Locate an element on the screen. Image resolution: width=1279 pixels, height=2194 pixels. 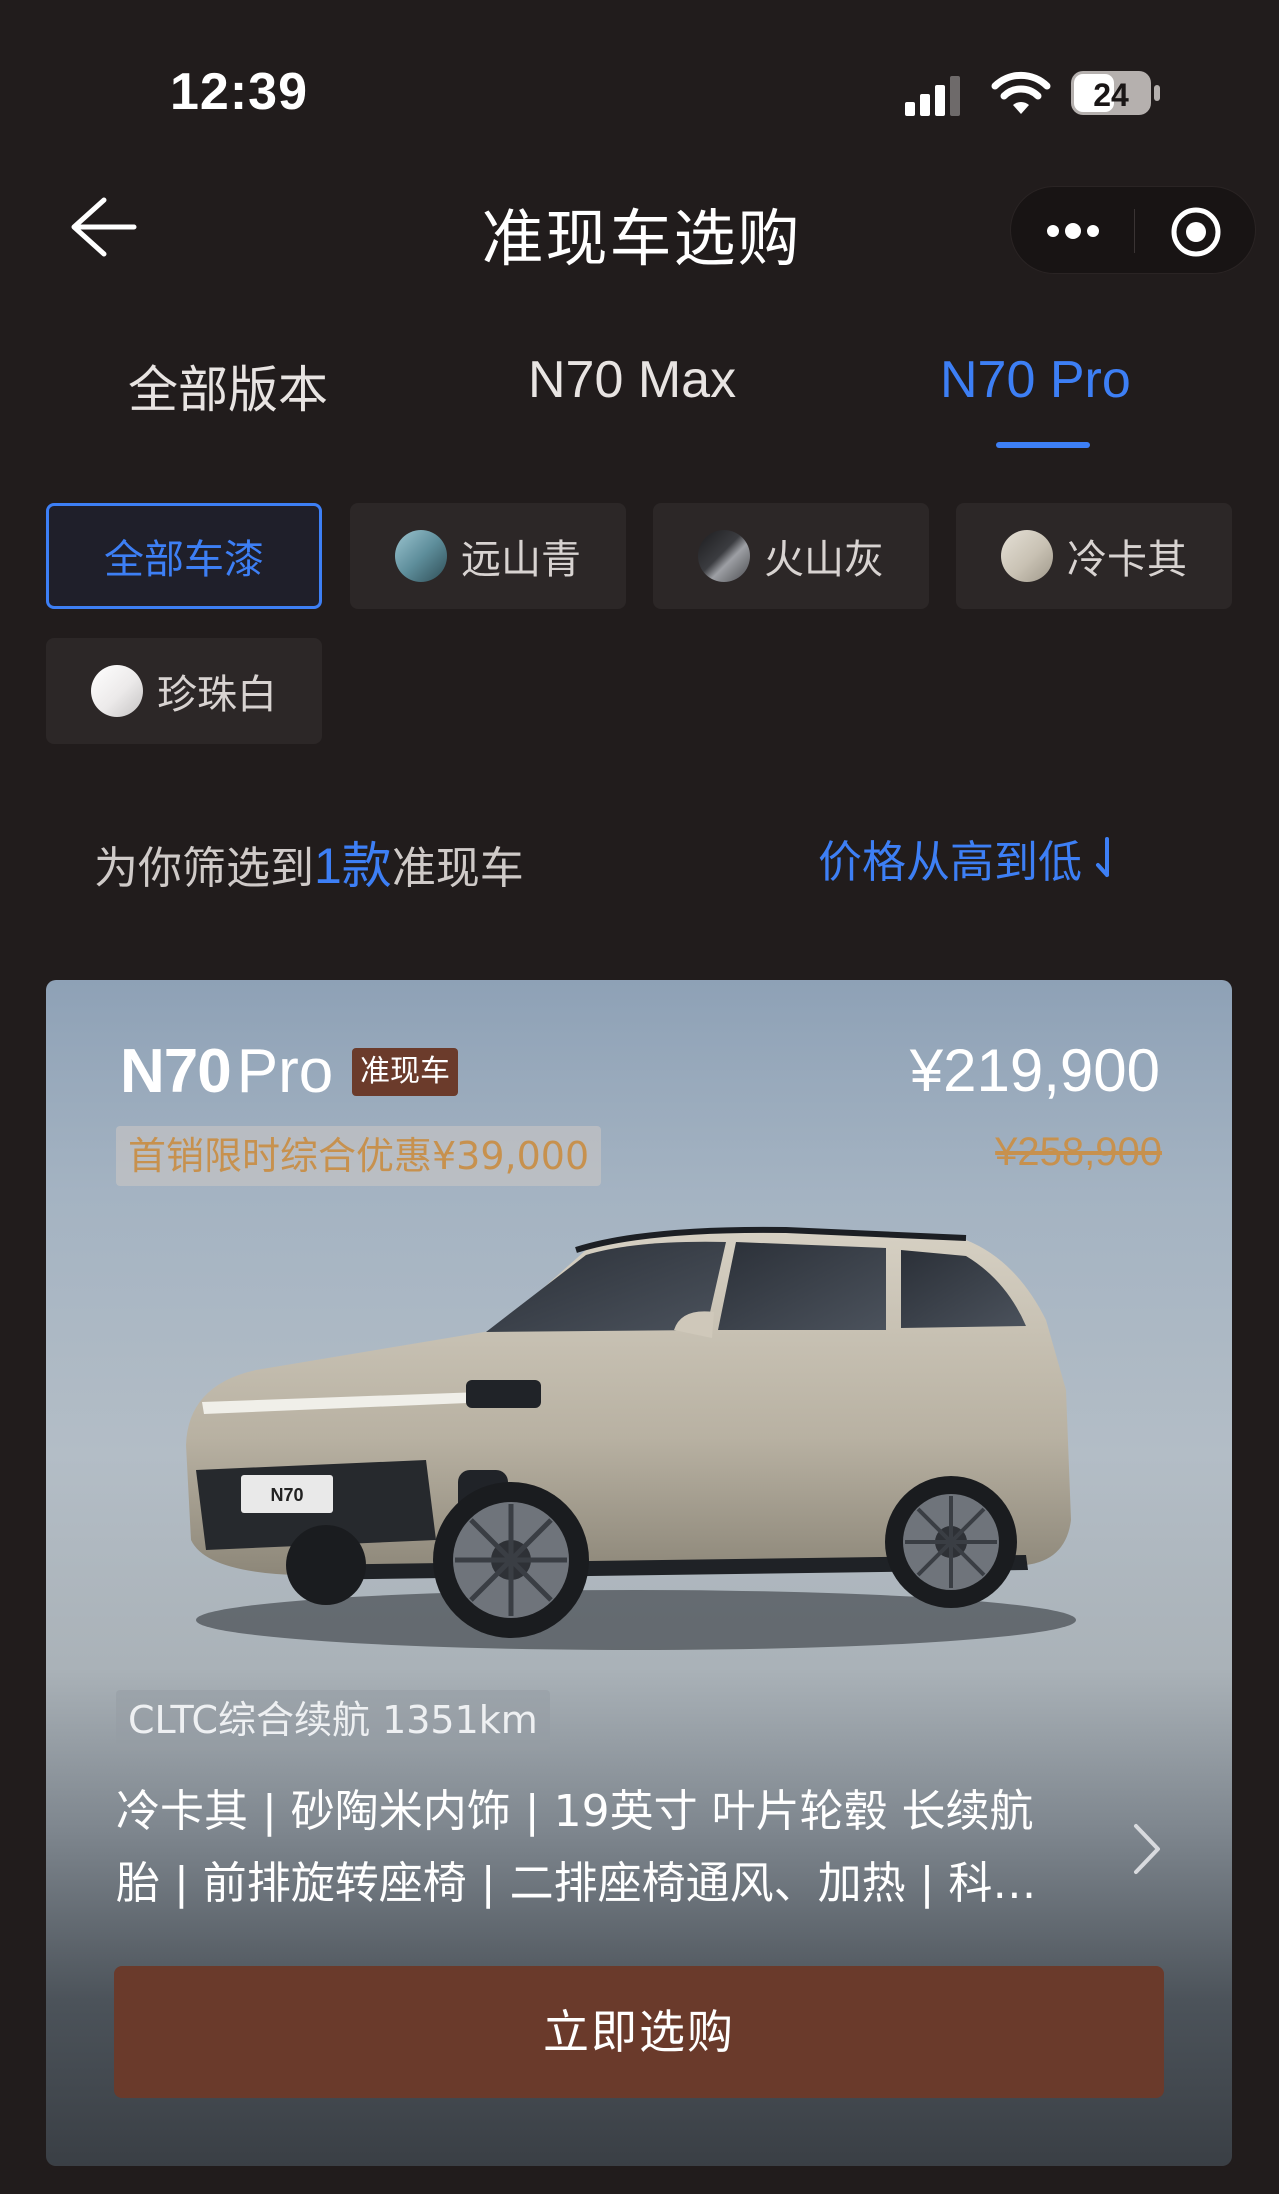
battery-level: 24 is located at coordinates (1111, 95).